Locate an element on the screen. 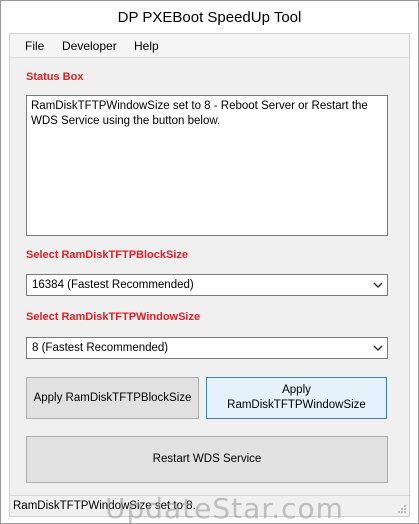  menu-file: File is located at coordinates (34, 46).